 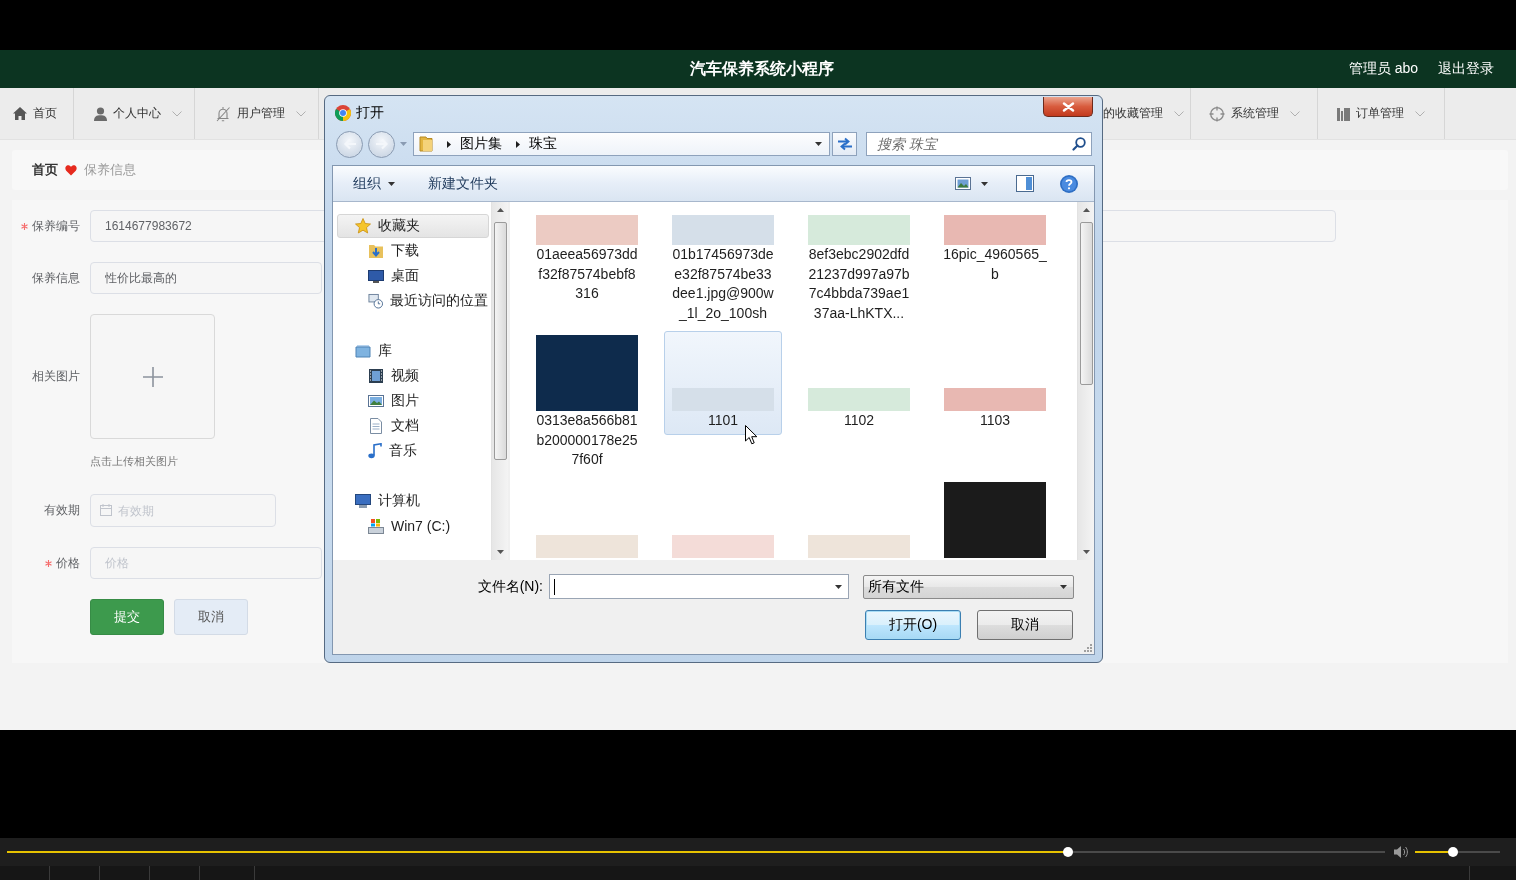 What do you see at coordinates (56, 278) in the screenshot?
I see `field-label: 保养信息` at bounding box center [56, 278].